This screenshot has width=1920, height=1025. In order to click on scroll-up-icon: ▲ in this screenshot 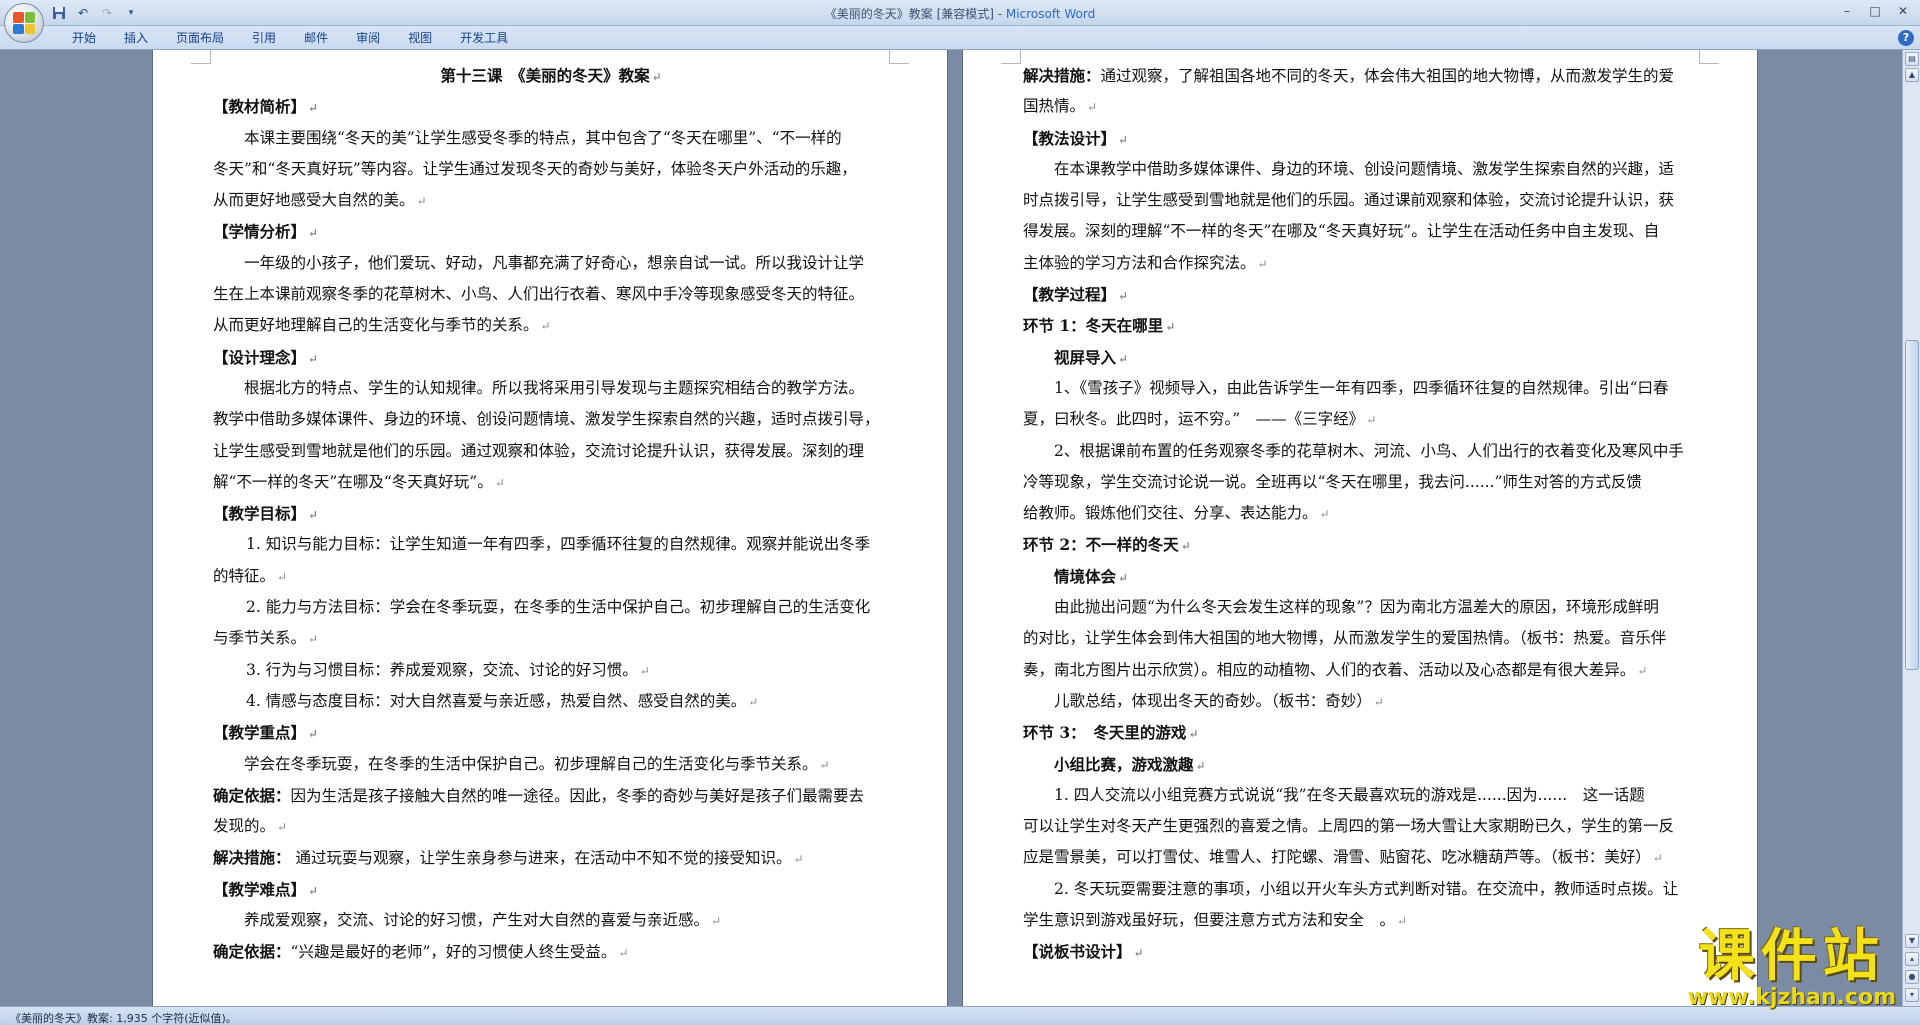, I will do `click(1912, 75)`.